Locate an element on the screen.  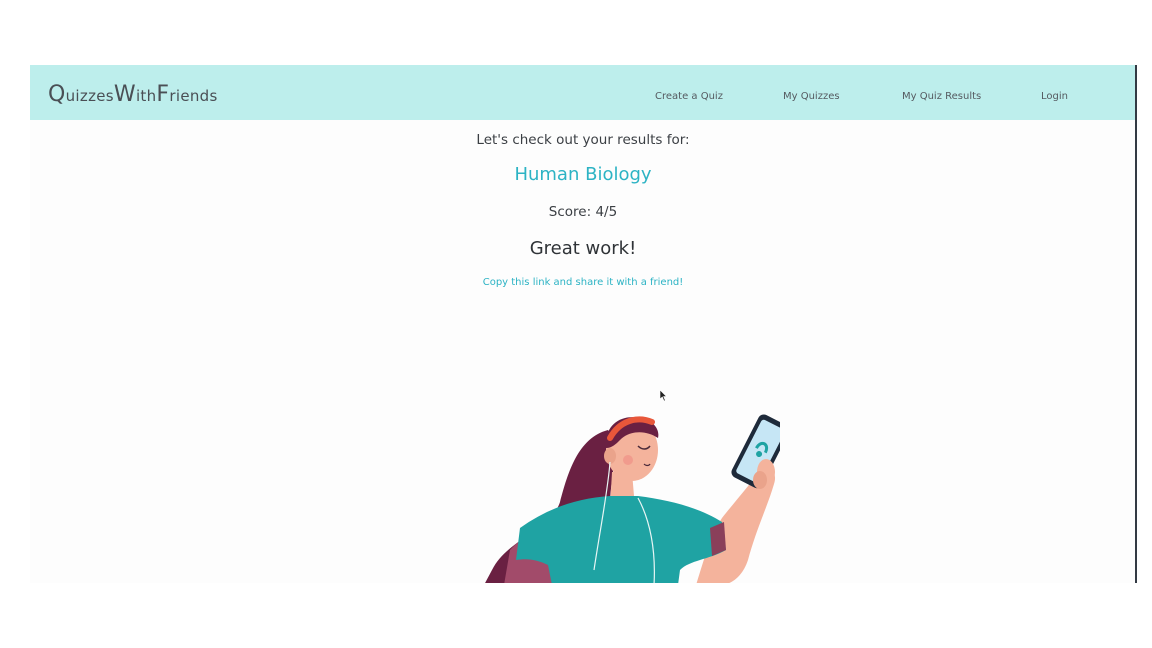
brand-text-2: ith is located at coordinates (146, 96).